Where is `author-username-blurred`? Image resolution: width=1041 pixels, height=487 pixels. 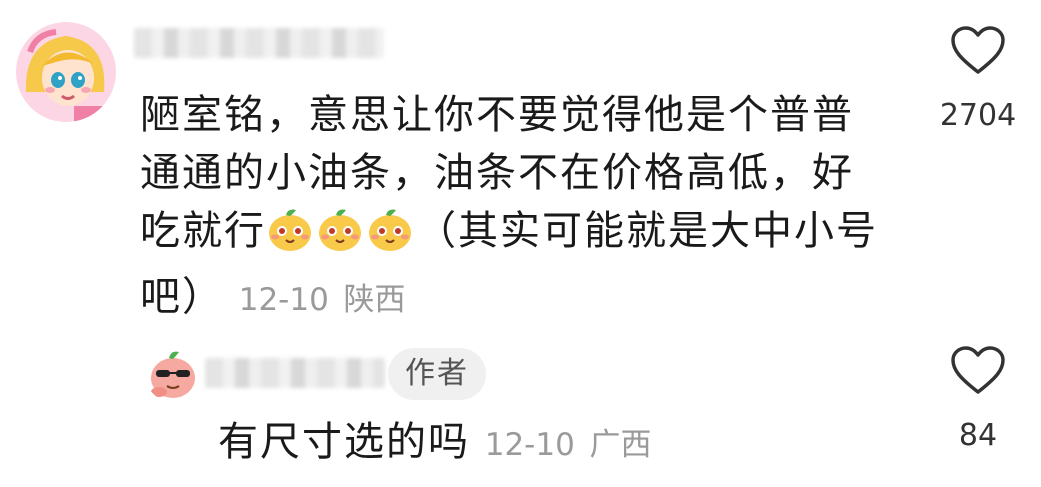
author-username-blurred is located at coordinates (295, 373).